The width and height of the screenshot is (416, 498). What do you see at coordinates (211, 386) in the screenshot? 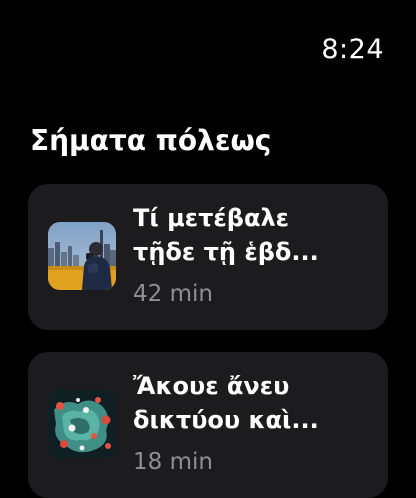
I see `episode-title-line: Ἄκουε ἄνευ` at bounding box center [211, 386].